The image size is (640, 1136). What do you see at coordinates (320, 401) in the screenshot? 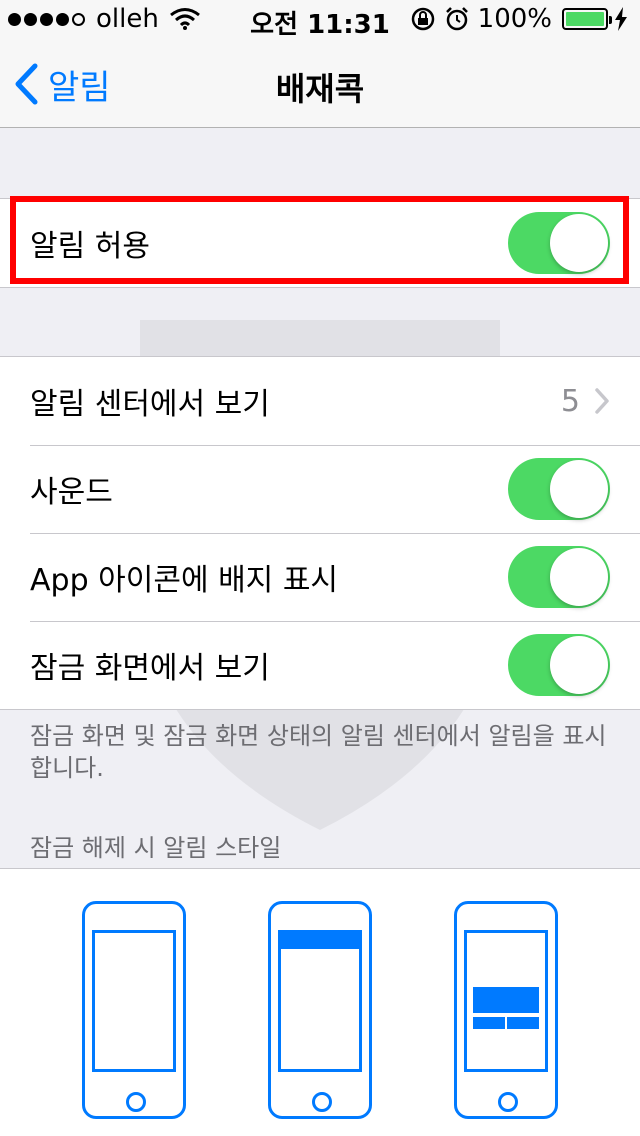
I see `notification-center-row: 알림 센터에서 보기 5` at bounding box center [320, 401].